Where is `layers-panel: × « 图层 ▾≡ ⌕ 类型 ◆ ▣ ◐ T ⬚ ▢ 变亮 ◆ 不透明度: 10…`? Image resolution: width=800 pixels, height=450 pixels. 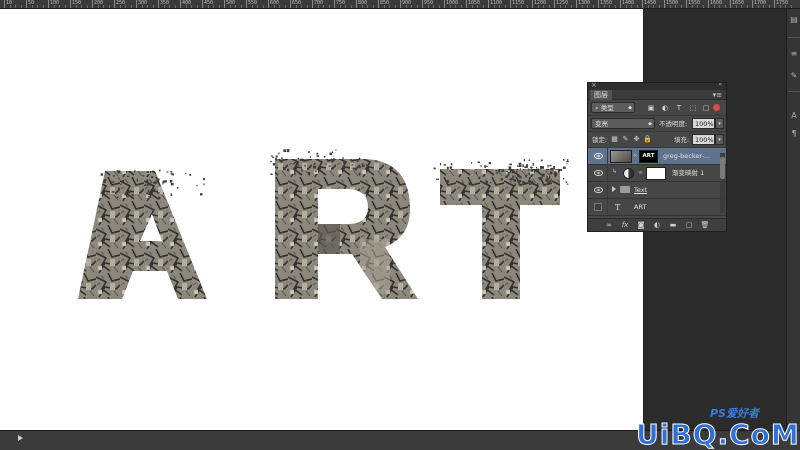 layers-panel: × « 图层 ▾≡ ⌕ 类型 ◆ ▣ ◐ T ⬚ ▢ 变亮 ◆ 不透明度: 10… is located at coordinates (657, 156).